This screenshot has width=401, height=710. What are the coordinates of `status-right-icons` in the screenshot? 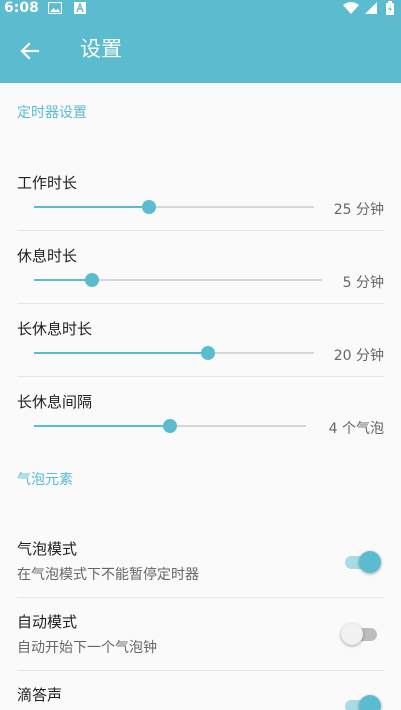 It's located at (368, 8).